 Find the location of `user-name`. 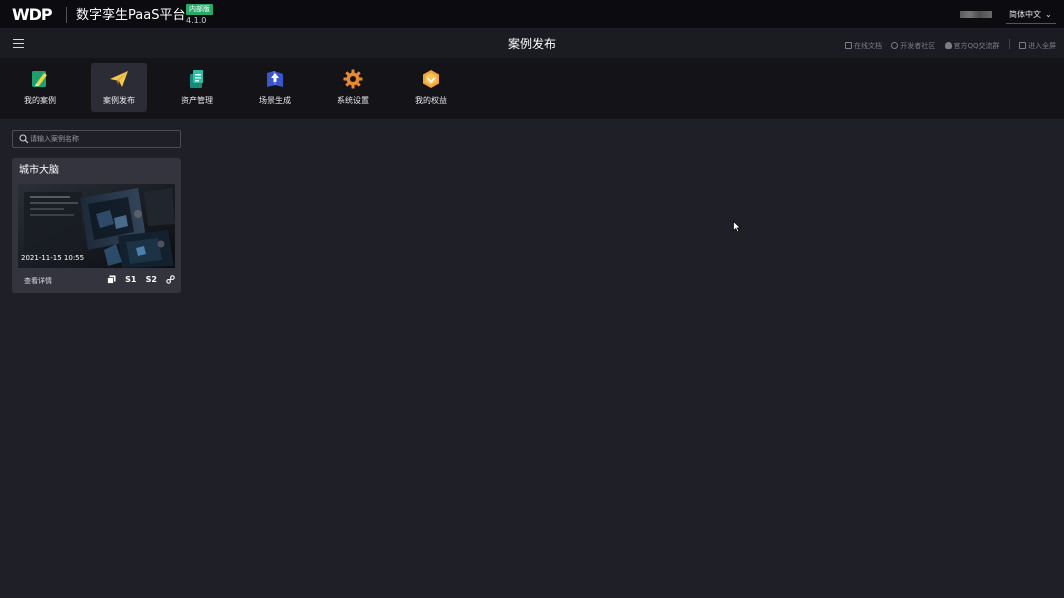

user-name is located at coordinates (976, 14).